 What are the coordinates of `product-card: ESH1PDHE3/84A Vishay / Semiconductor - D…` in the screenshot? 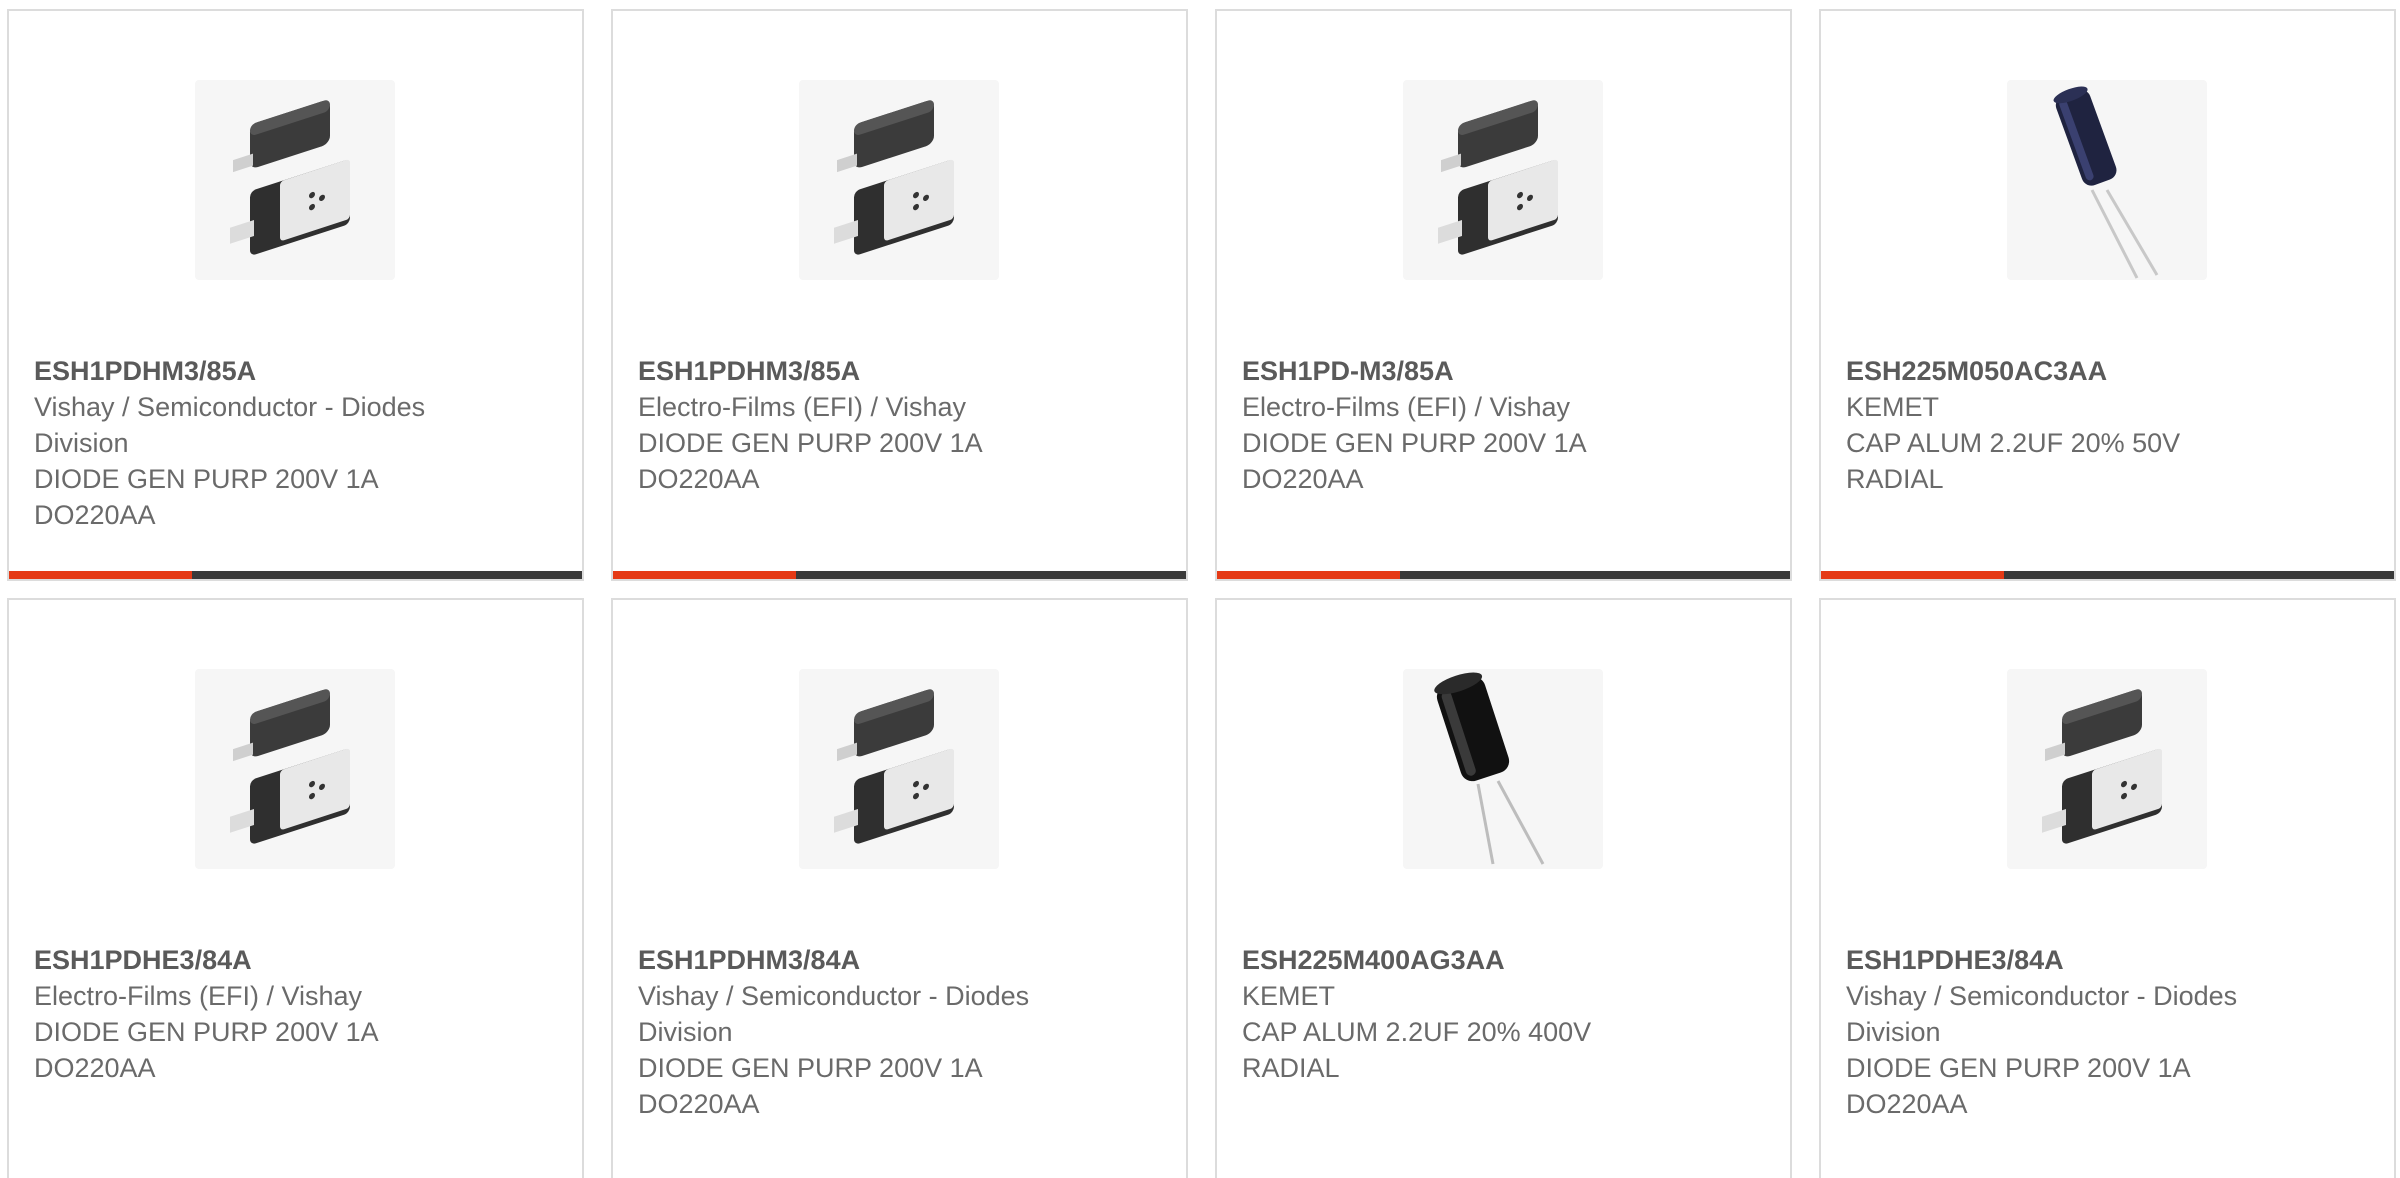 It's located at (2107, 888).